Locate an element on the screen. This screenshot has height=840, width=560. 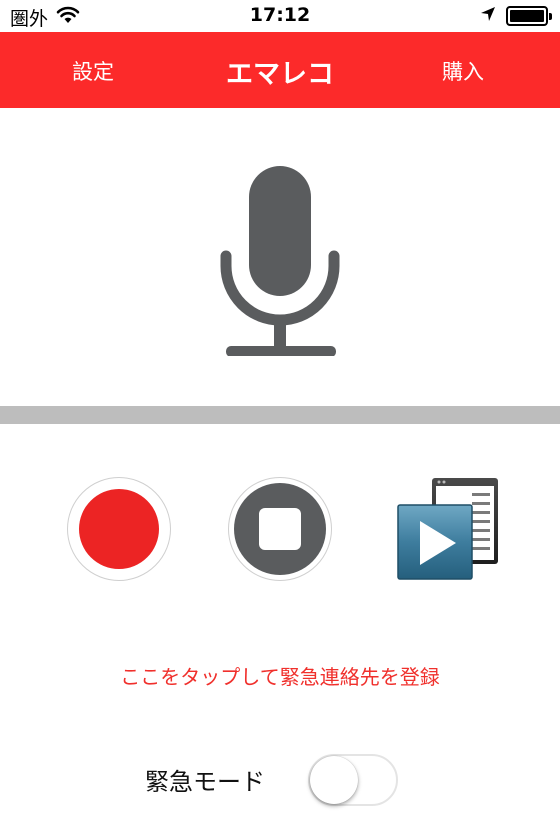
stop-square is located at coordinates (280, 529).